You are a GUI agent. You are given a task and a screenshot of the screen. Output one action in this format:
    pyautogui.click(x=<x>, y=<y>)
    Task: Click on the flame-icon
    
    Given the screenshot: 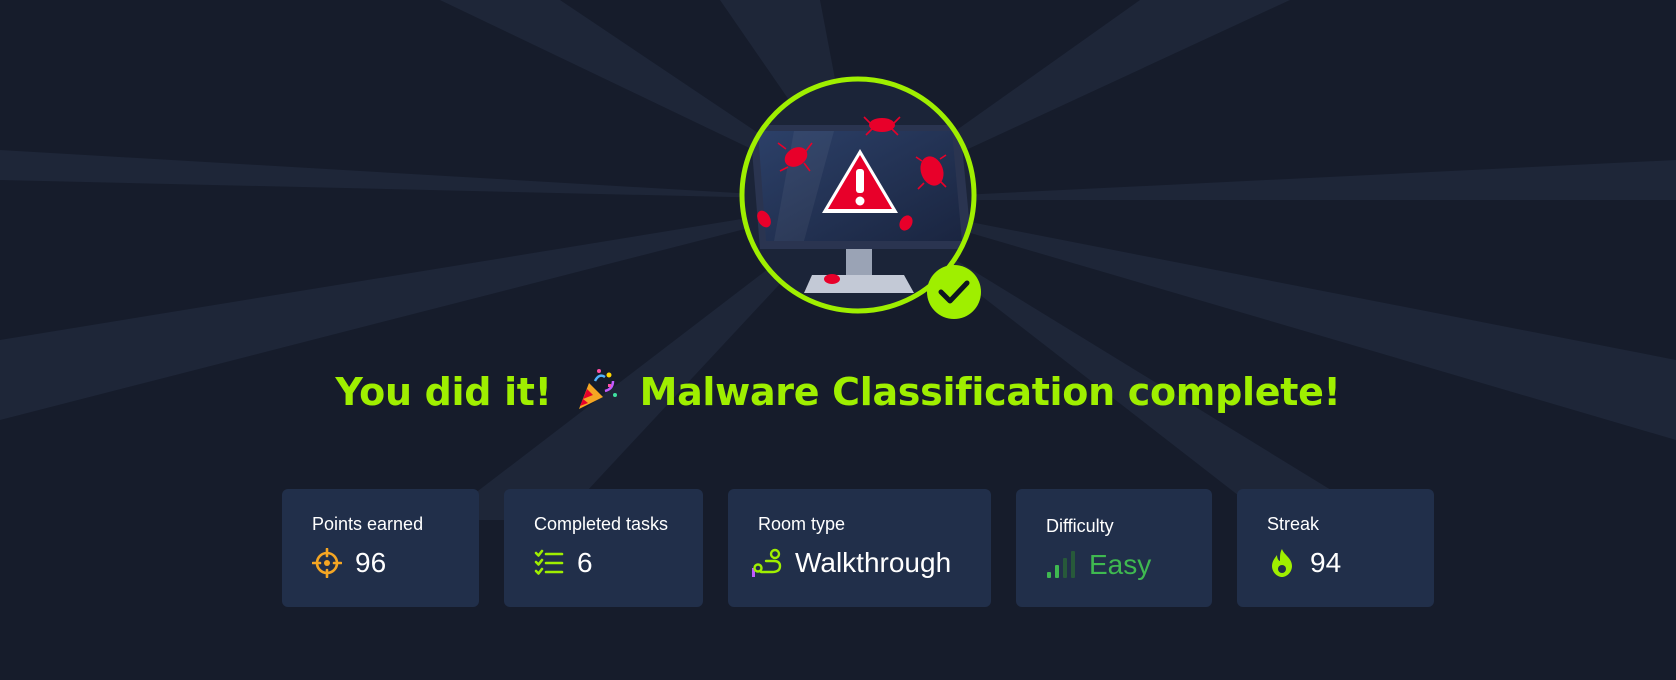 What is the action you would take?
    pyautogui.click(x=1282, y=563)
    